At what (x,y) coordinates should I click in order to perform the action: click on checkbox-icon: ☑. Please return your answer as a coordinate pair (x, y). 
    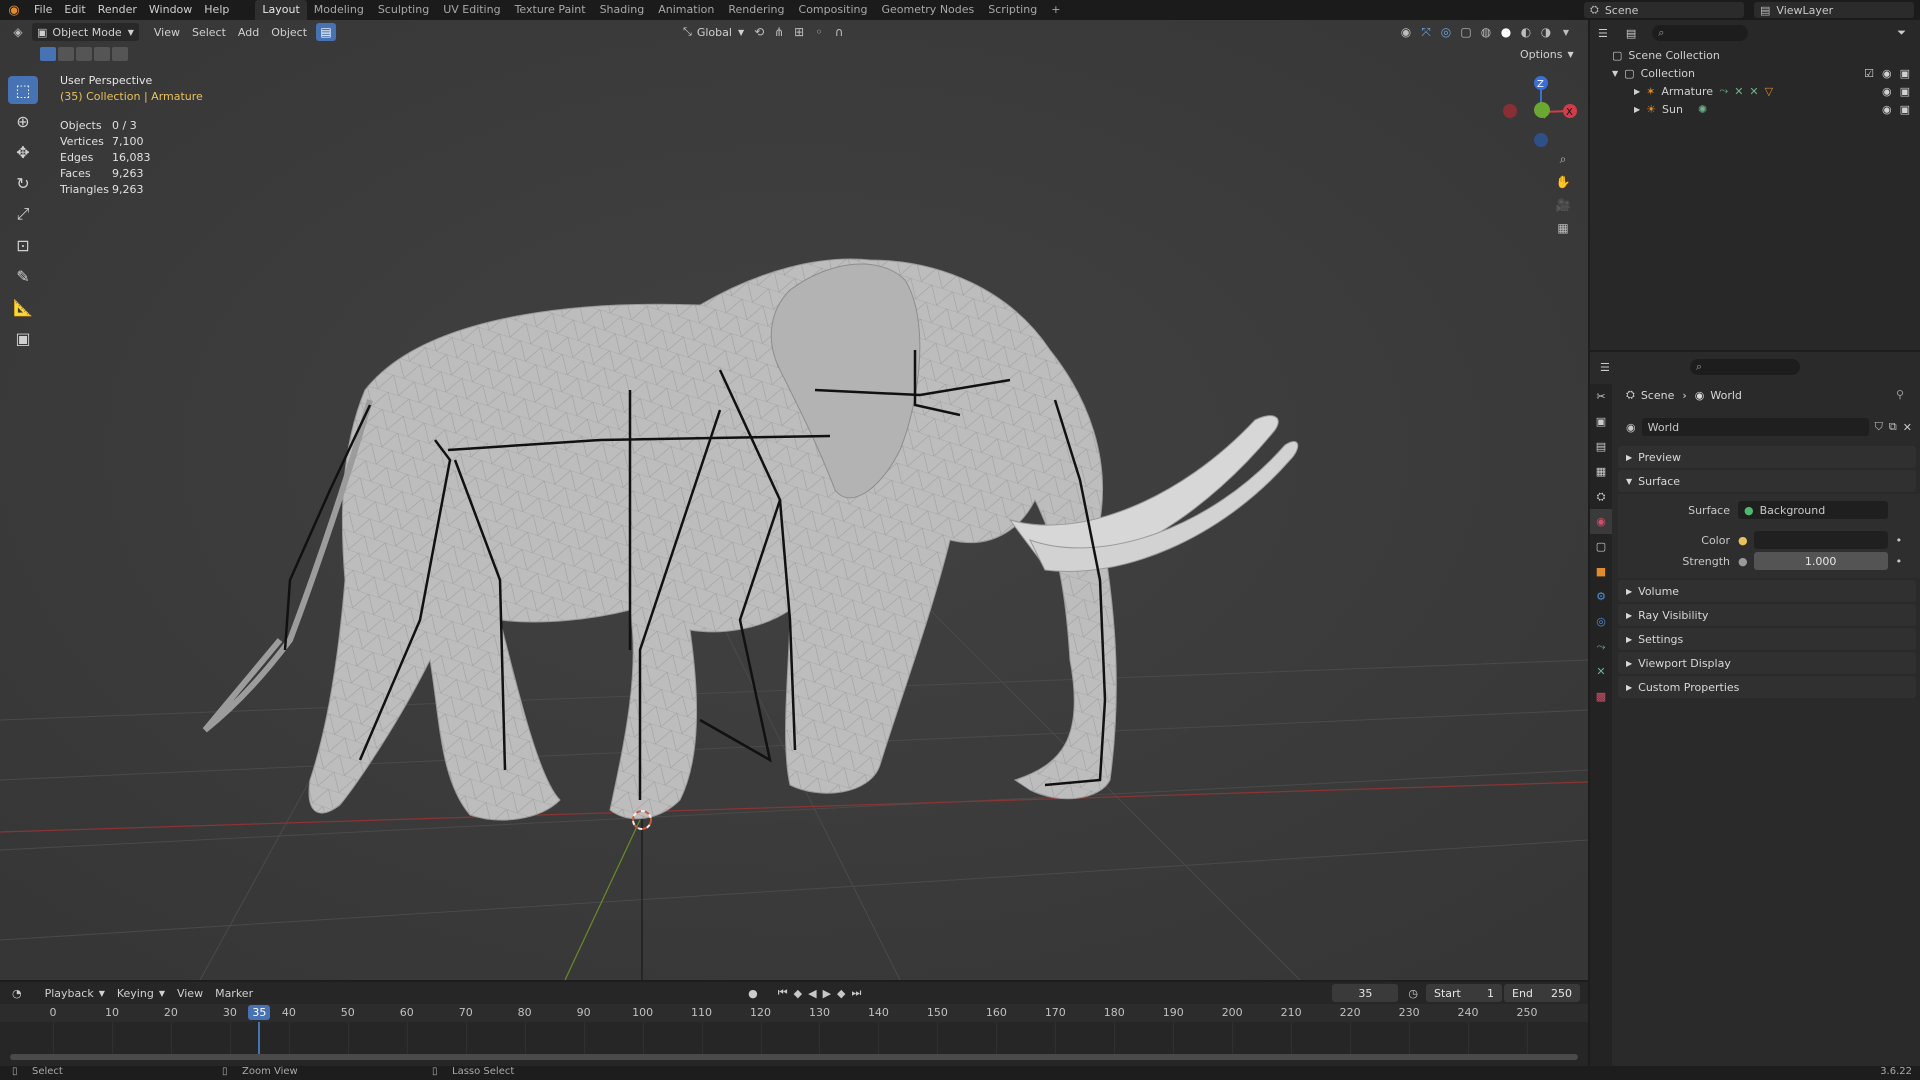
    Looking at the image, I should click on (1869, 73).